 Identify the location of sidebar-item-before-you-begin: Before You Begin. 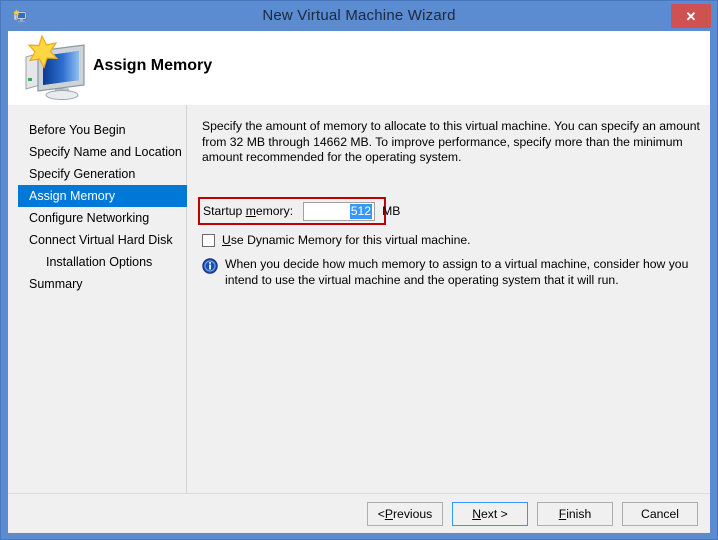
(97, 130).